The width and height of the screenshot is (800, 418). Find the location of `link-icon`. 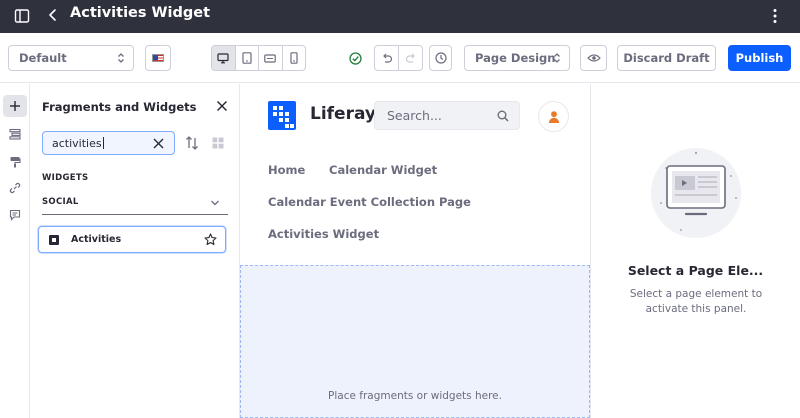

link-icon is located at coordinates (15, 188).